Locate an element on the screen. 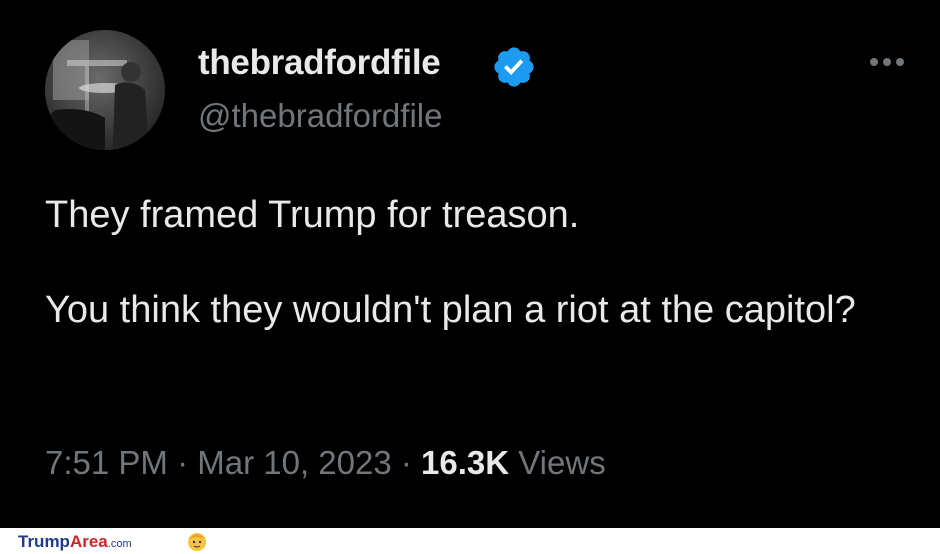  display-name: thebradfordfile is located at coordinates (319, 63).